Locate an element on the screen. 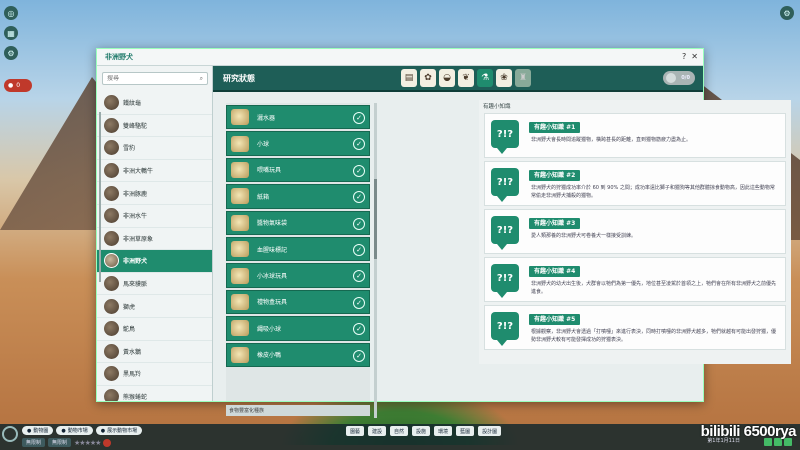 Image resolution: width=800 pixels, height=450 pixels. item-label: 繩吸小球 is located at coordinates (269, 329).